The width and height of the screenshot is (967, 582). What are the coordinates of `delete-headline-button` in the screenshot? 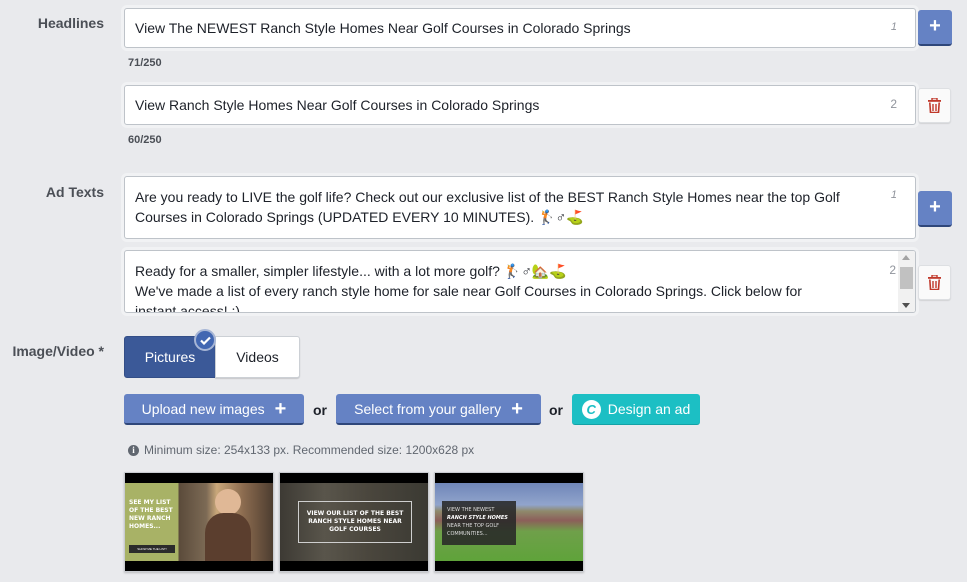 It's located at (934, 105).